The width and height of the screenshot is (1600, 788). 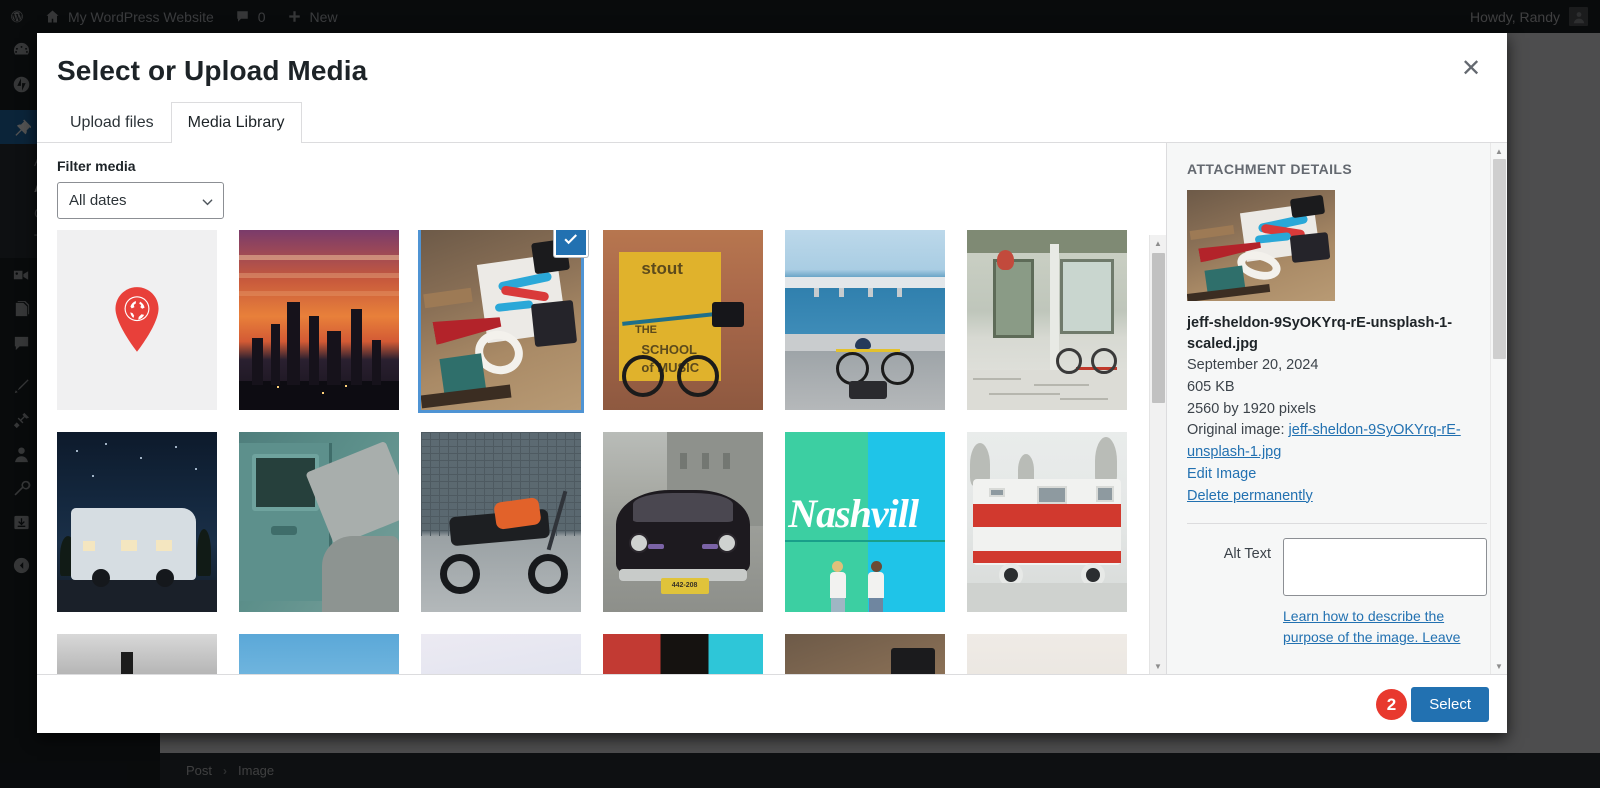 I want to click on attachment-yellow-car-red-door, so click(x=683, y=654).